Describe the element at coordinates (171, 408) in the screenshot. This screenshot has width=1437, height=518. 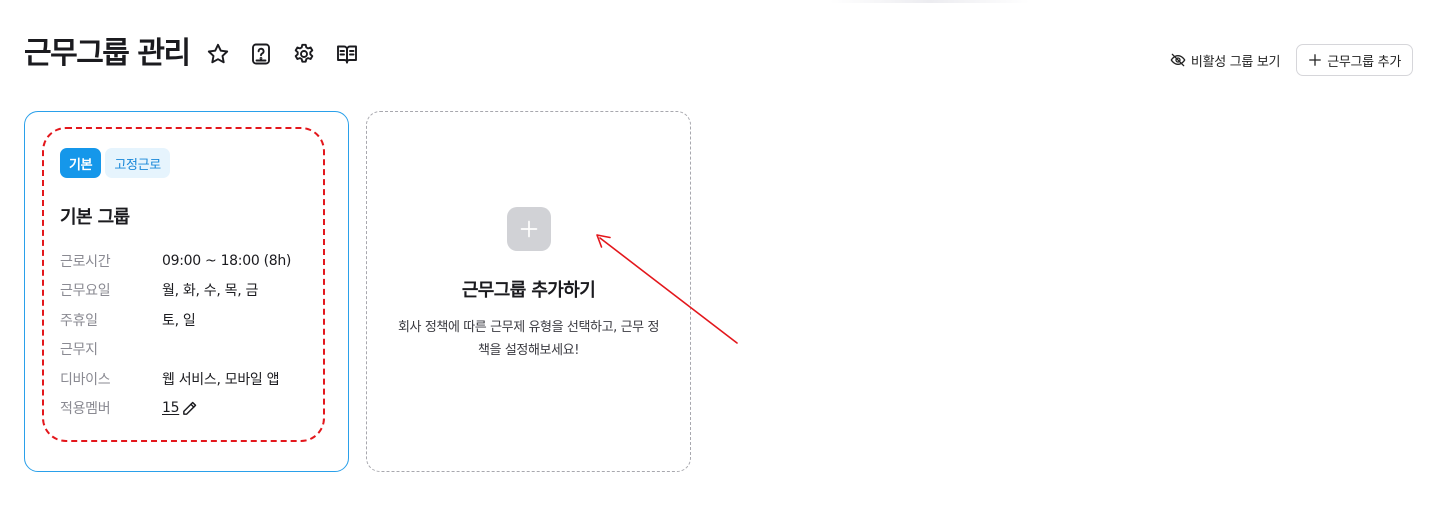
I see `member-count: 15` at that location.